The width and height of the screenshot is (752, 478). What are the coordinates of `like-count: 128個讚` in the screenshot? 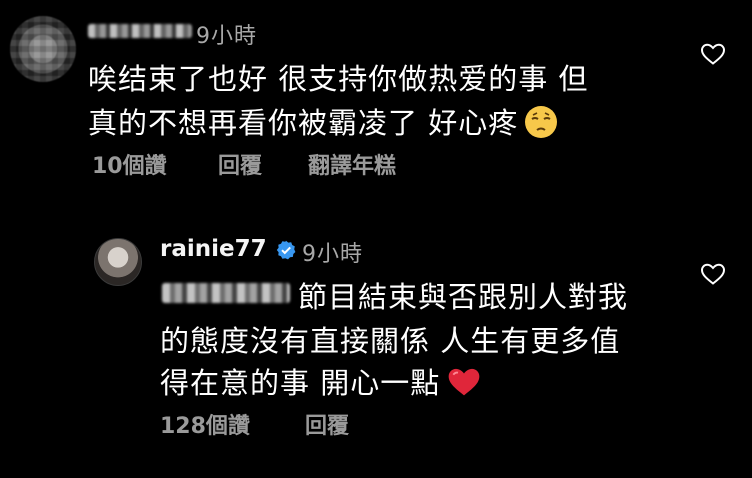 It's located at (205, 424).